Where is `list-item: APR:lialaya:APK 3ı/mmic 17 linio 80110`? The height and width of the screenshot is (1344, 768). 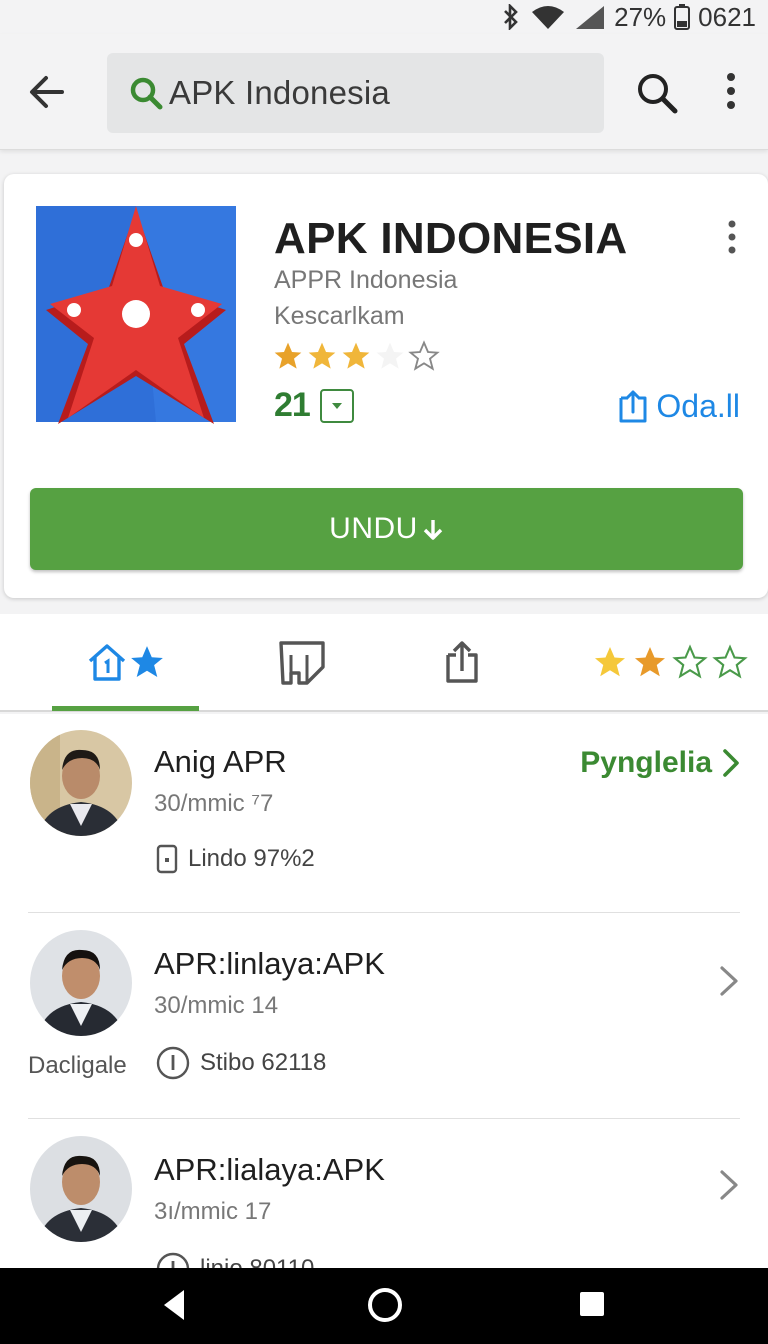
list-item: APR:lialaya:APK 3ı/mmic 17 linio 80110 is located at coordinates (384, 1195).